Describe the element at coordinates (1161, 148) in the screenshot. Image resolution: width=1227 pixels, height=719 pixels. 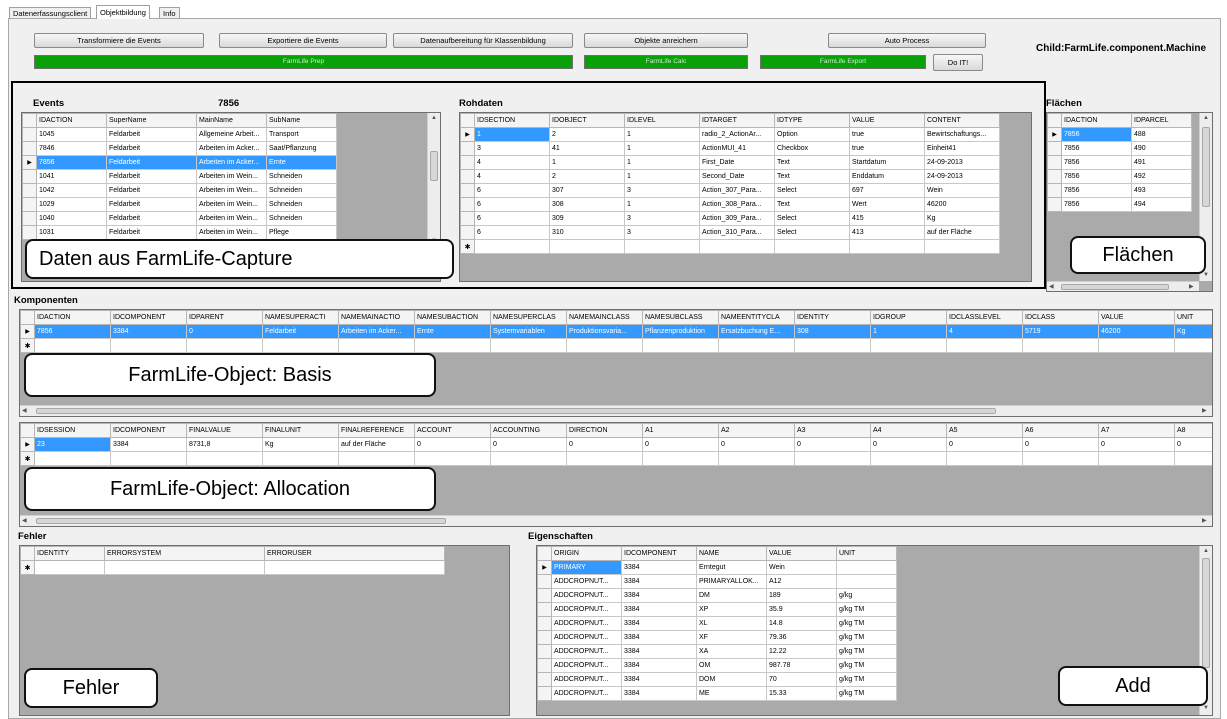
I see `table-cell: 490` at that location.